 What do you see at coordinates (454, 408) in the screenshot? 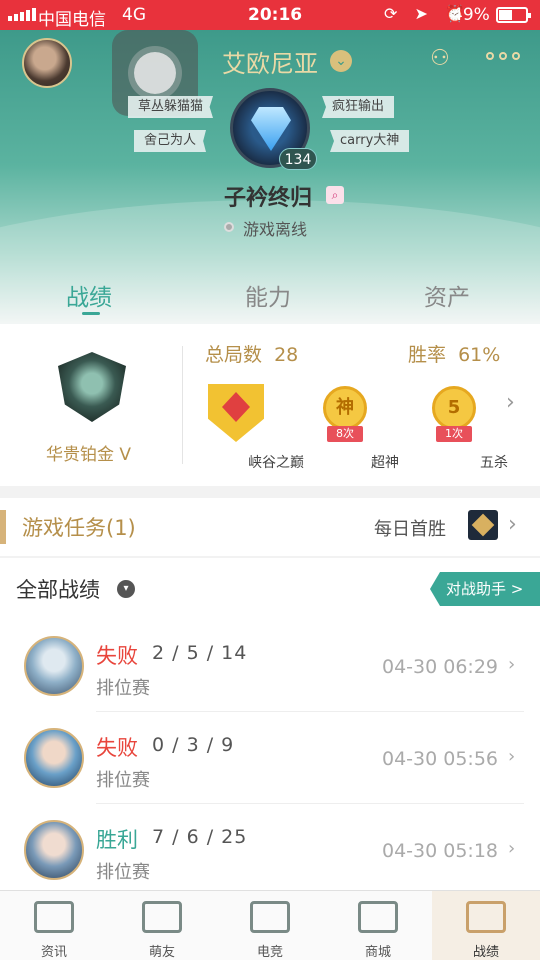
I see `badge-glyph: 5` at bounding box center [454, 408].